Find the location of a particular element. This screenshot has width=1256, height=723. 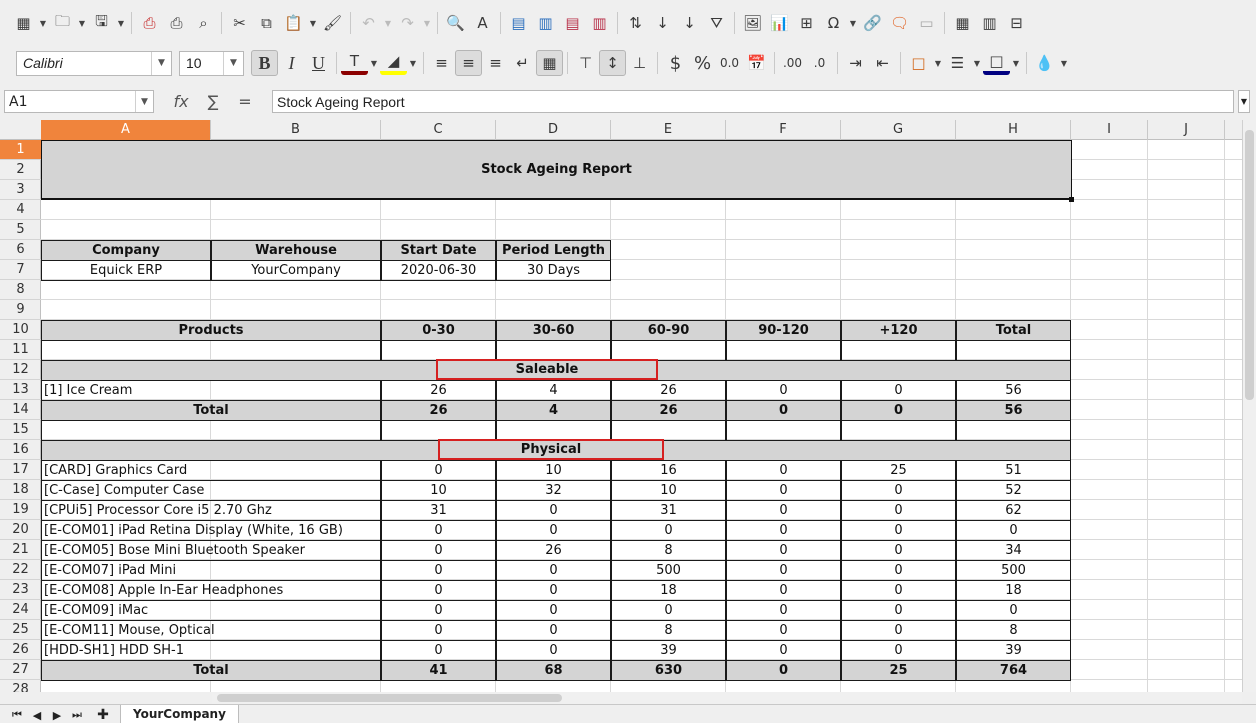

currency-format-button: $ is located at coordinates (675, 63).